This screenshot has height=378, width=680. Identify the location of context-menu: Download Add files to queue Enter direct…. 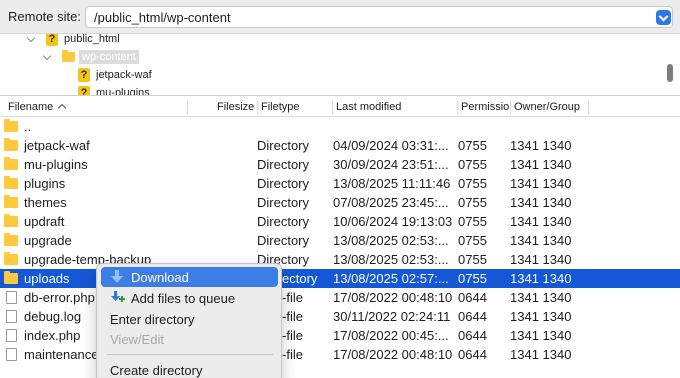
(189, 320).